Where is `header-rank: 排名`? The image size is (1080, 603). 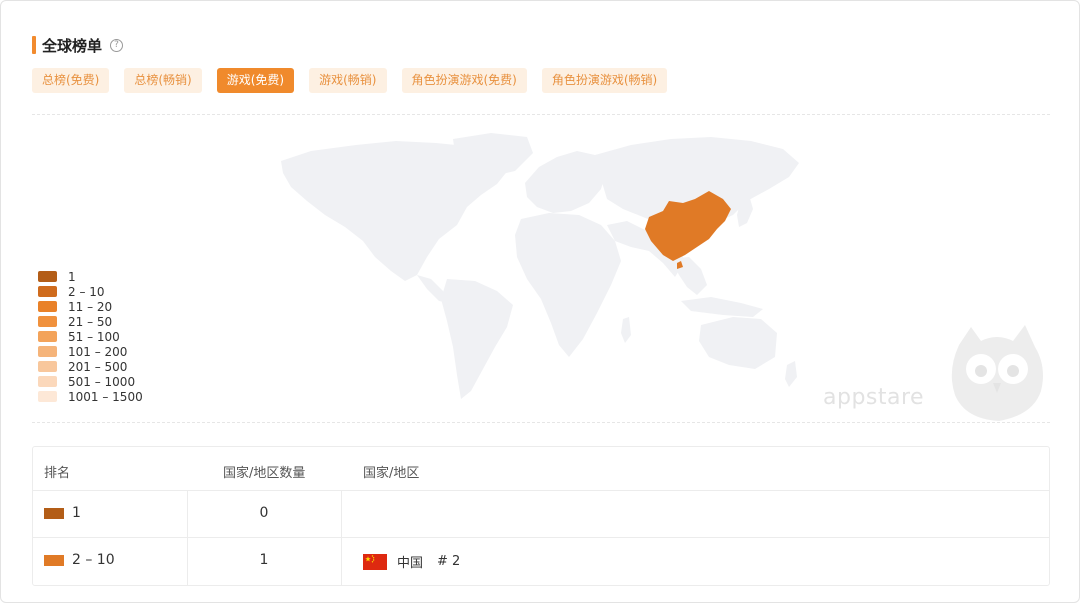 header-rank: 排名 is located at coordinates (57, 473).